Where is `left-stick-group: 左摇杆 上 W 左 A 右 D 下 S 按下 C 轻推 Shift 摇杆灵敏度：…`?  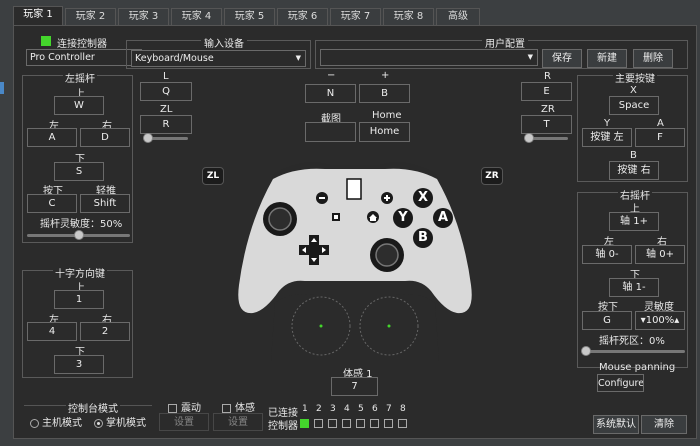 left-stick-group: 左摇杆 上 W 左 A 右 D 下 S 按下 C 轻推 Shift 摇杆灵敏度：… is located at coordinates (77, 156).